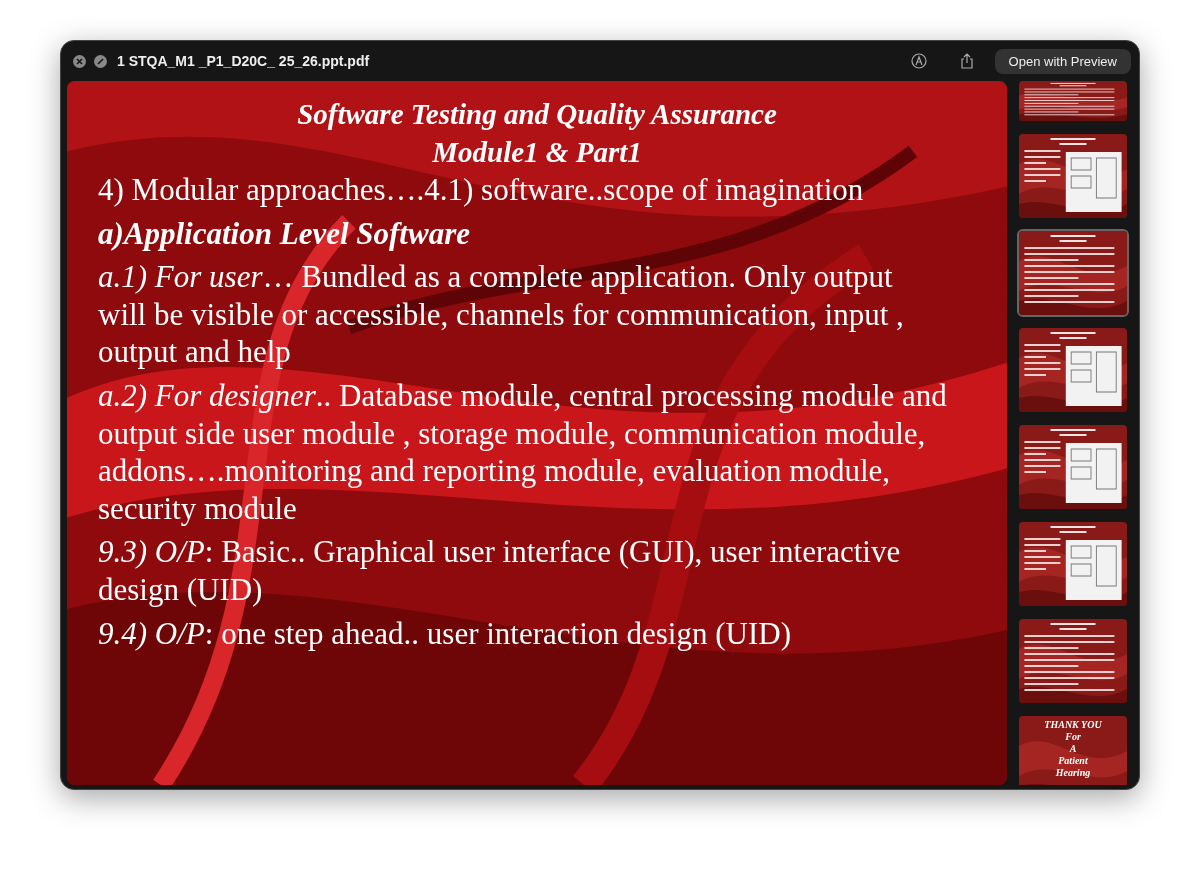  What do you see at coordinates (1073, 725) in the screenshot?
I see `thumbnail-text: THANK YOU` at bounding box center [1073, 725].